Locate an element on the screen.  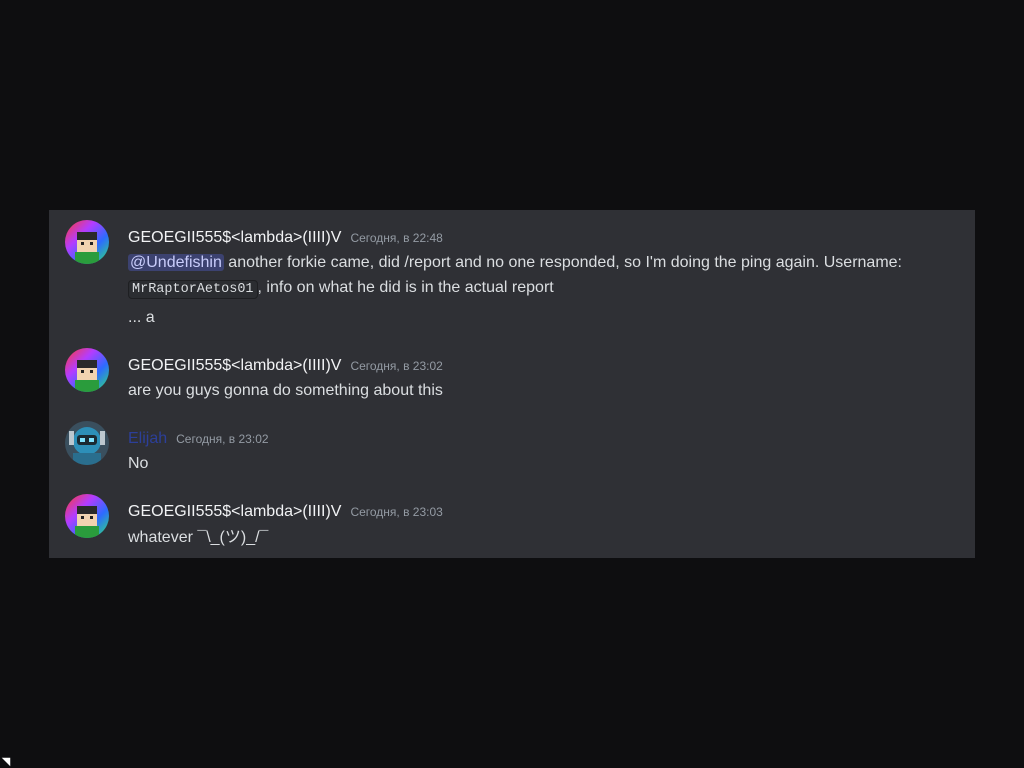
message-3: Elijah Сегодня, в 23:02 No is located at coordinates (512, 447).